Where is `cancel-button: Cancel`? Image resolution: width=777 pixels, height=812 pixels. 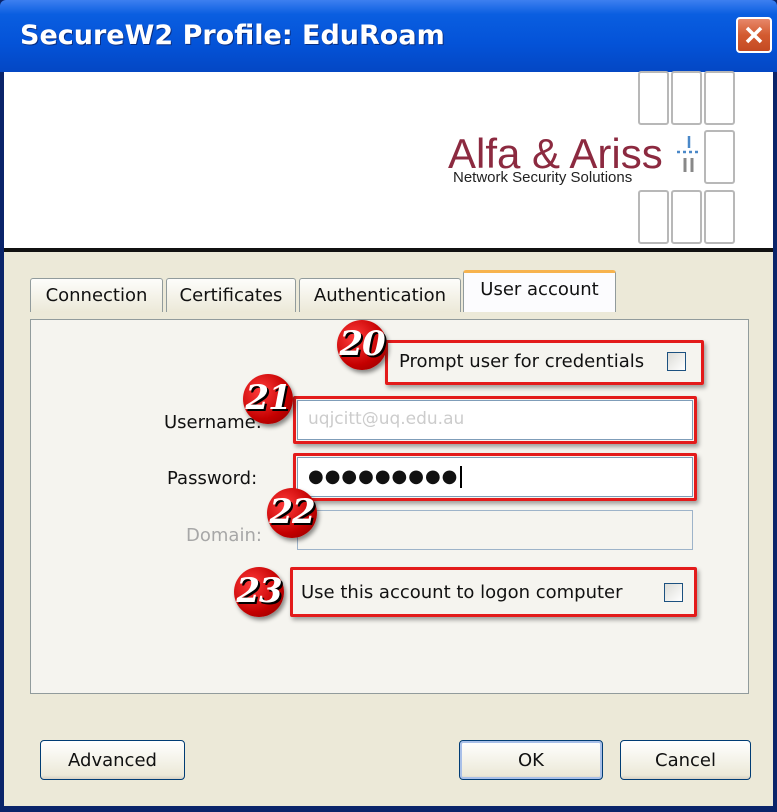 cancel-button: Cancel is located at coordinates (685, 760).